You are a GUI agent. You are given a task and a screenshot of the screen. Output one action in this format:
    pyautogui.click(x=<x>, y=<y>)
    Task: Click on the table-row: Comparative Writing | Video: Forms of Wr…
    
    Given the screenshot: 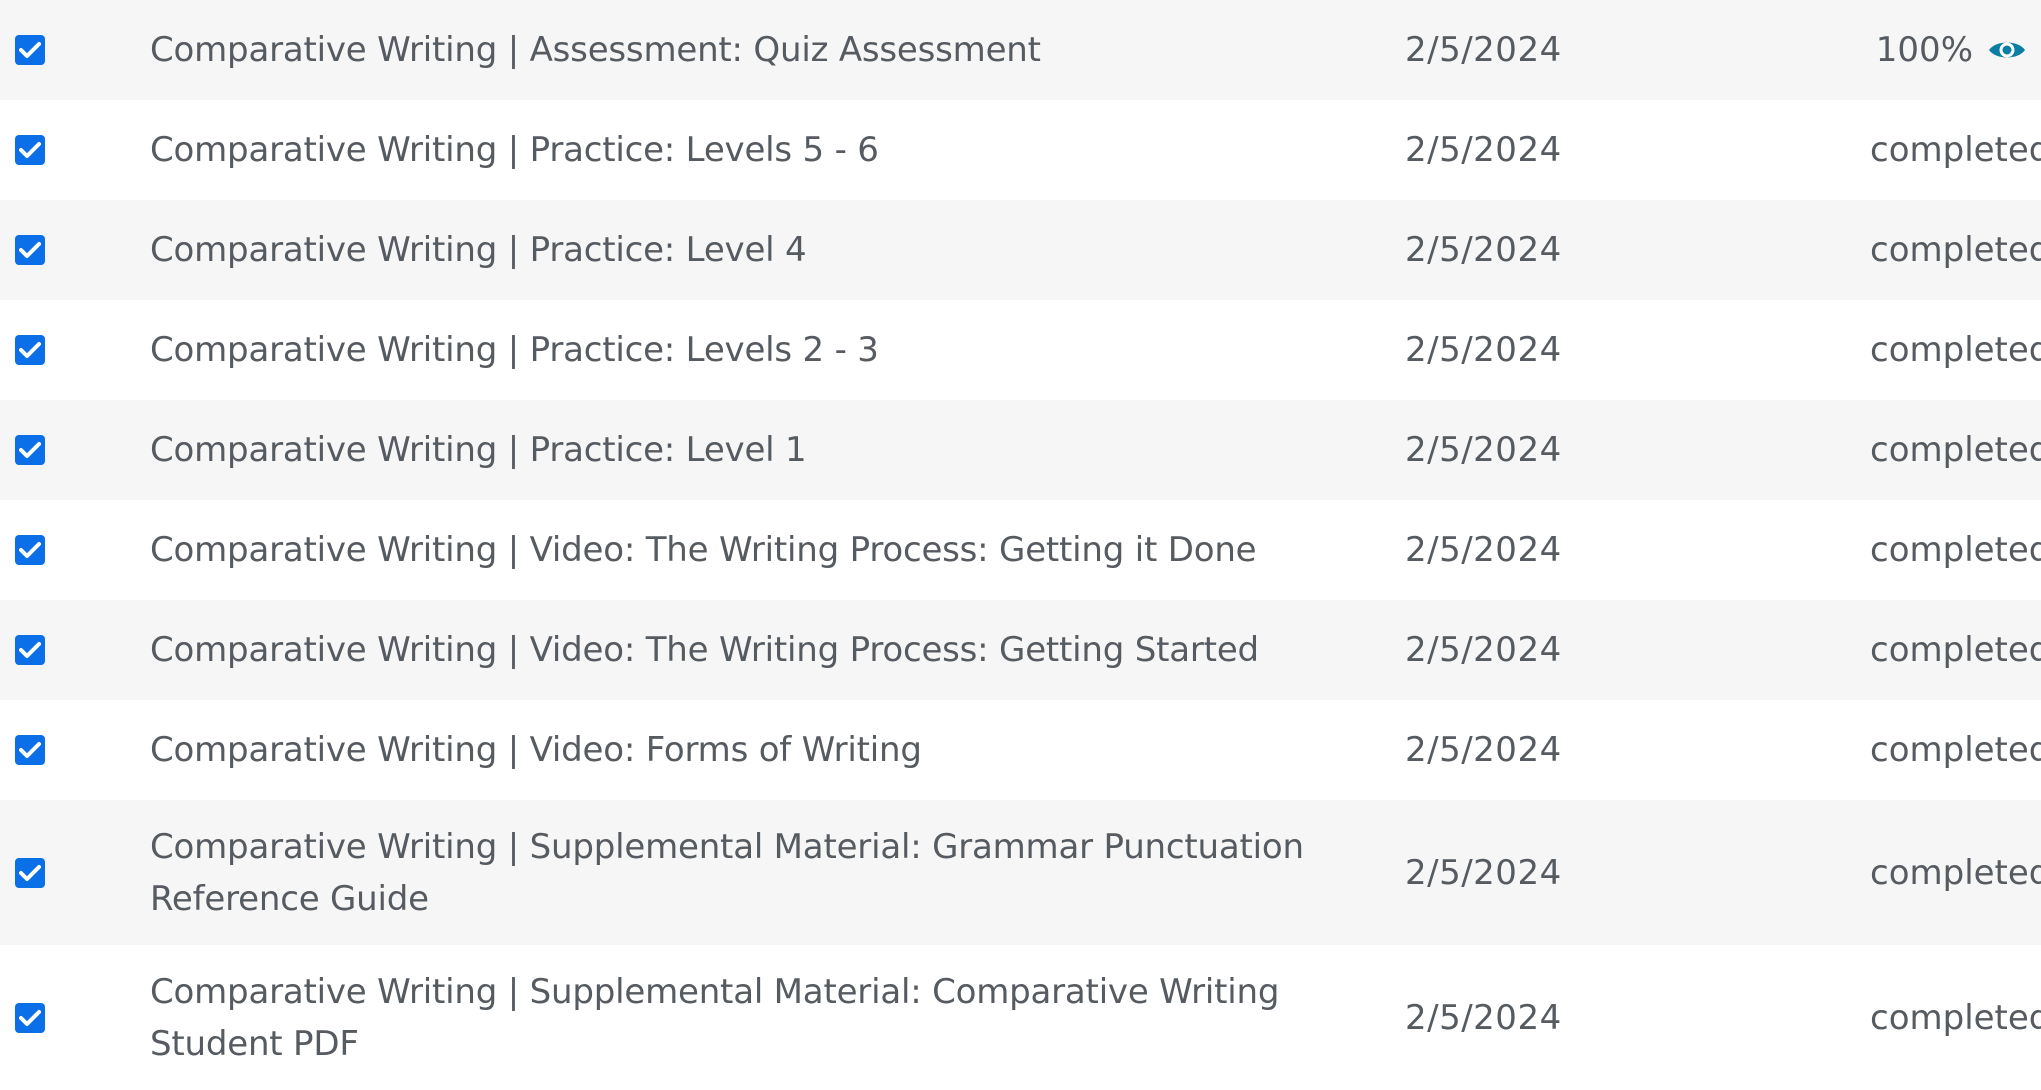 What is the action you would take?
    pyautogui.click(x=1020, y=750)
    